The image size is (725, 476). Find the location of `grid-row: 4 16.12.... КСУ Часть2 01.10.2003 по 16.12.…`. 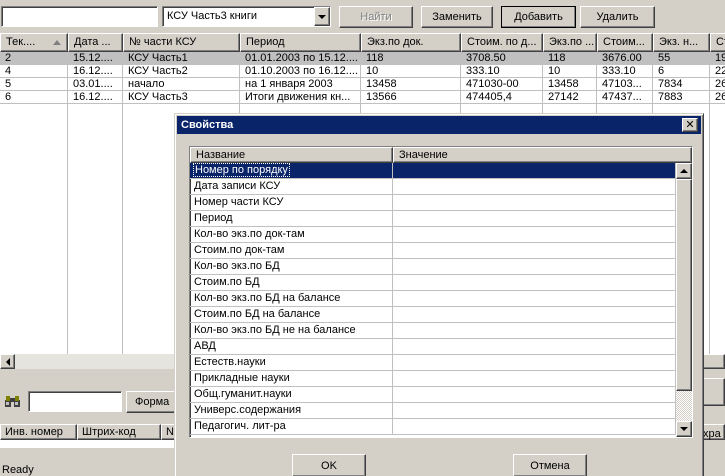

grid-row: 4 16.12.... КСУ Часть2 01.10.2003 по 16.12.… is located at coordinates (362, 71).